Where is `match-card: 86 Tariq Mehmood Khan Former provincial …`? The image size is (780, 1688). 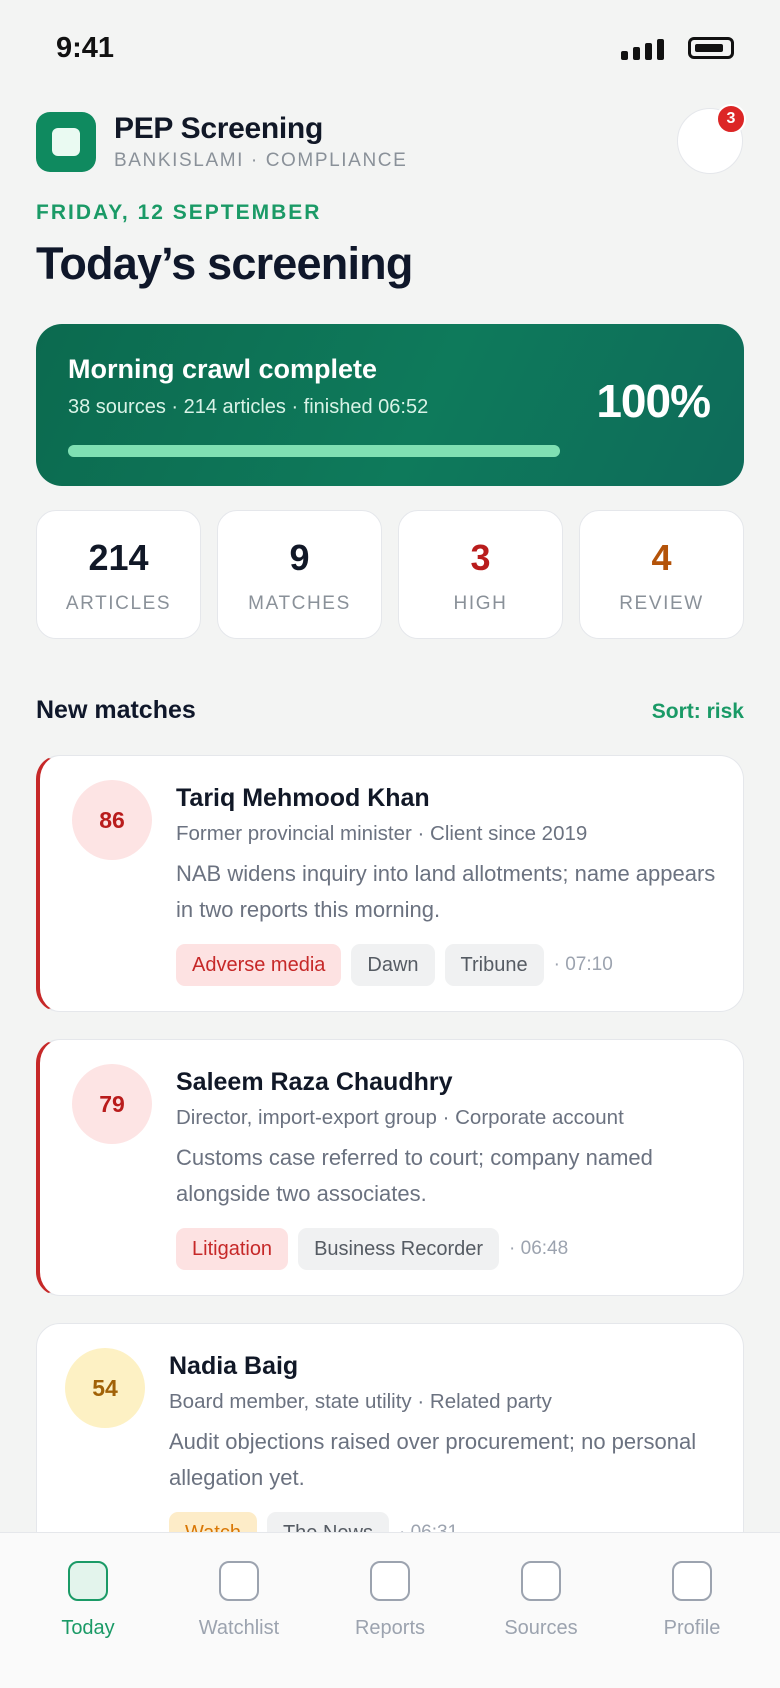 match-card: 86 Tariq Mehmood Khan Former provincial … is located at coordinates (390, 883).